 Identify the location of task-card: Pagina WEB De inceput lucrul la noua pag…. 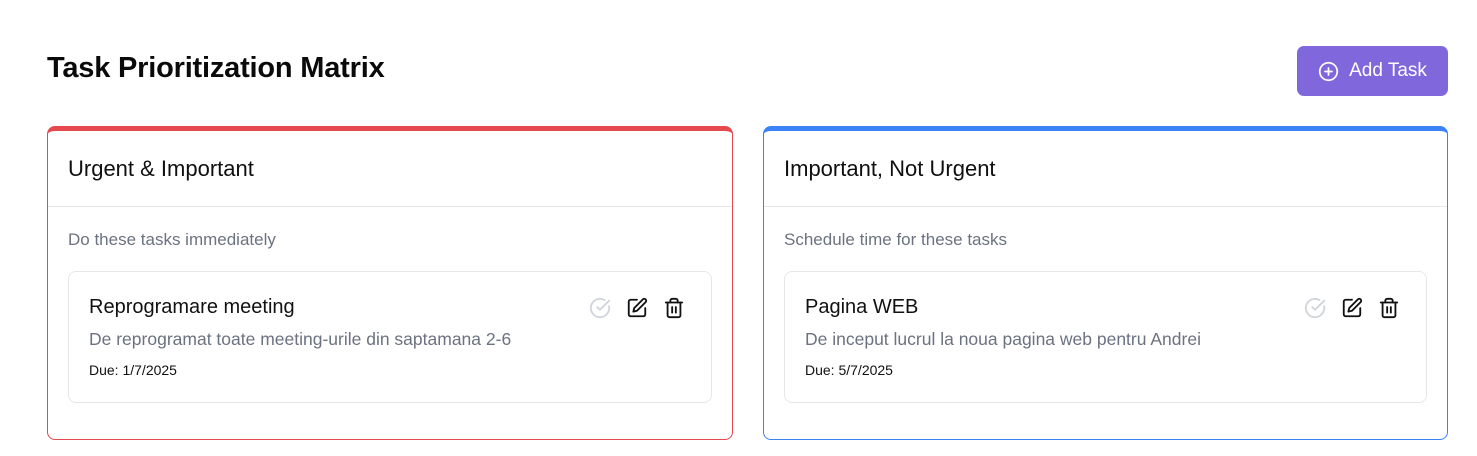
(1105, 337).